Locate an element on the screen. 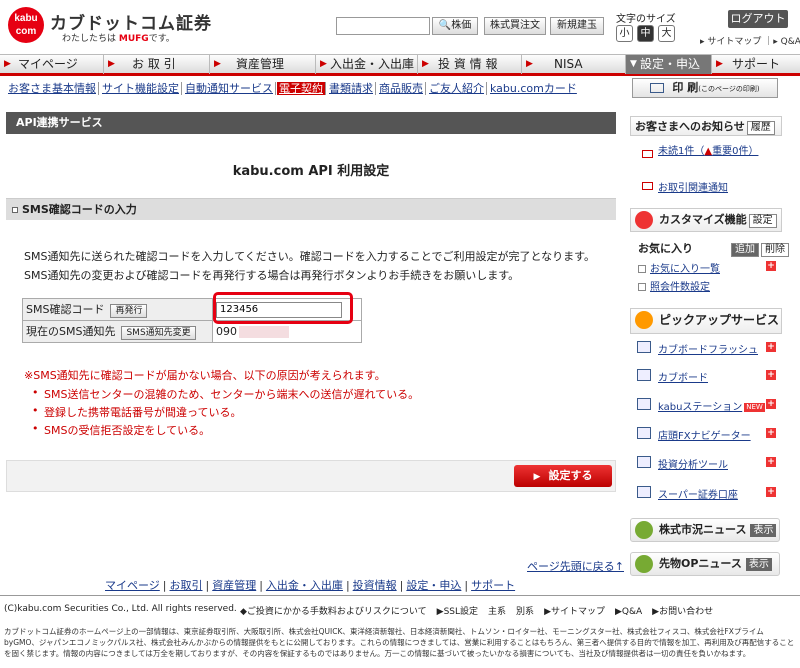 The image size is (800, 668). board-flash-icon is located at coordinates (644, 347).